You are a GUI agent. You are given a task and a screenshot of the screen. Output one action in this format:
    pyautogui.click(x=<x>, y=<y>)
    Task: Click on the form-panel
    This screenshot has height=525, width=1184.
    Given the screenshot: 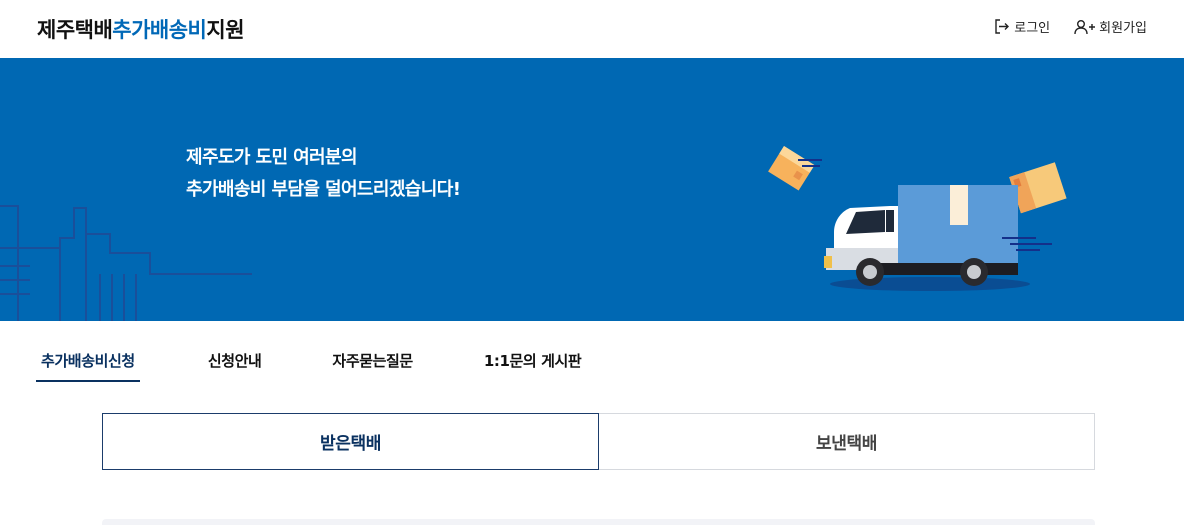 What is the action you would take?
    pyautogui.click(x=598, y=522)
    